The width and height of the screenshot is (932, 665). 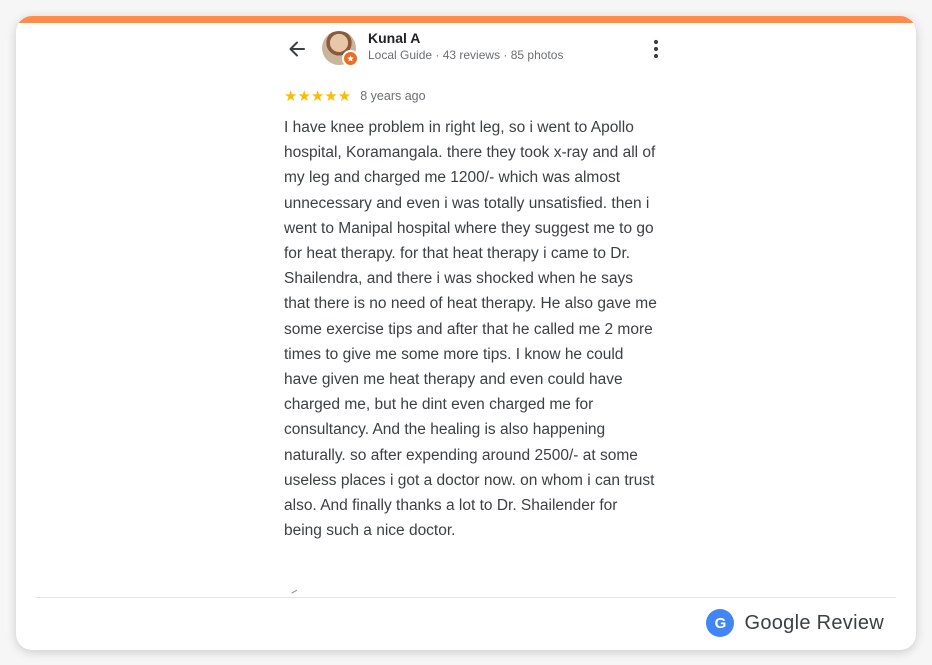 I want to click on back-button, so click(x=297, y=49).